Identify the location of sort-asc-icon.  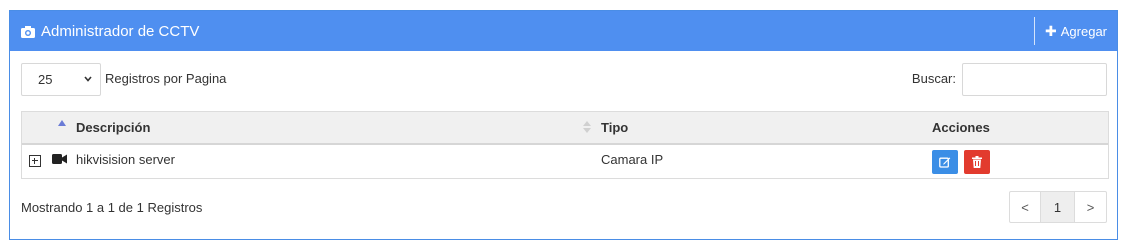
(62, 123).